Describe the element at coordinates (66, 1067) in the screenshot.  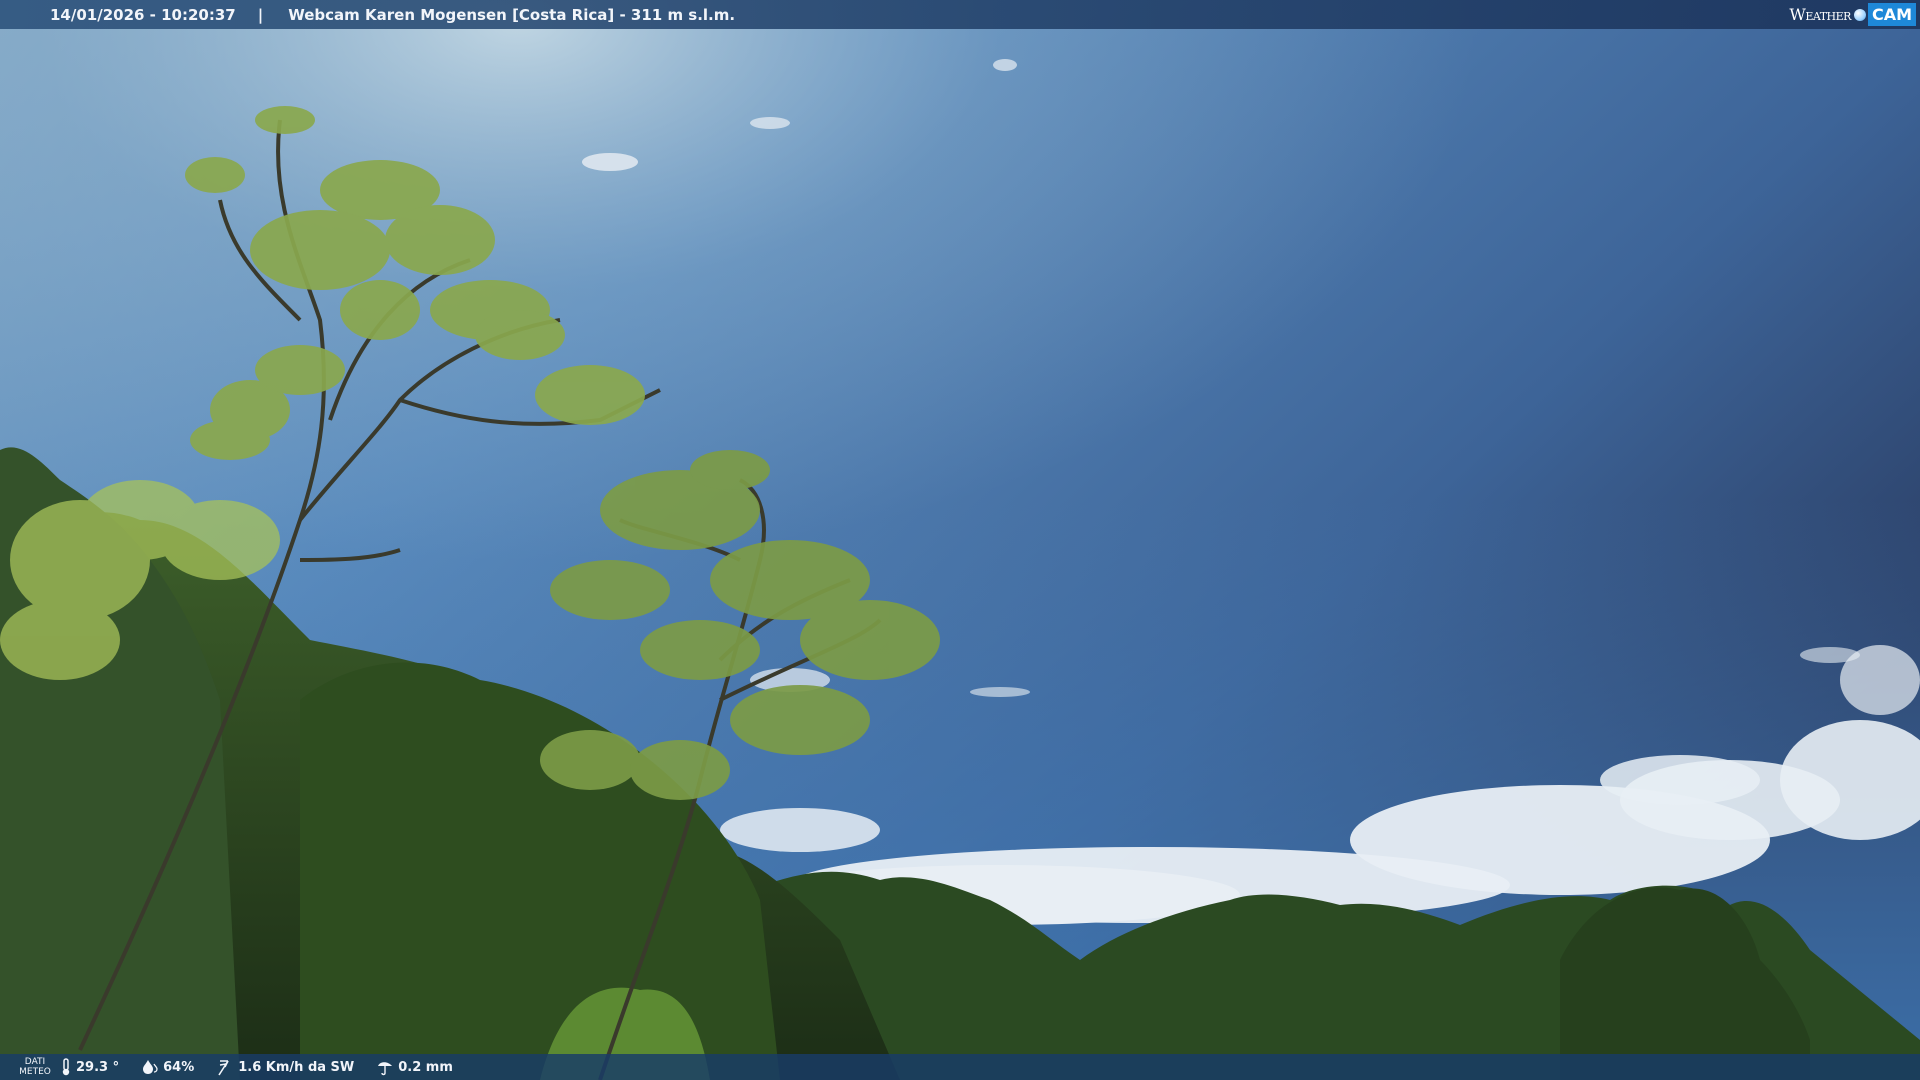
I see `thermometer-icon` at that location.